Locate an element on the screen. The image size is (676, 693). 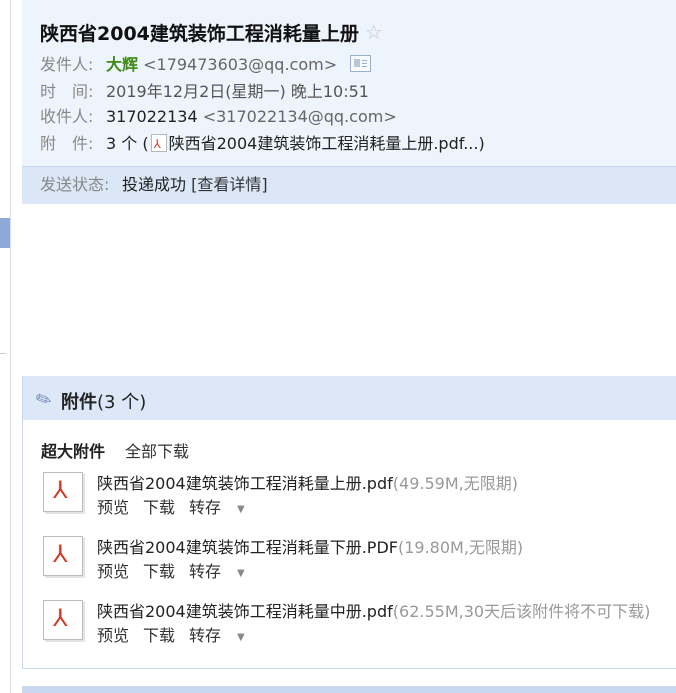
attachment-label: 附 件: is located at coordinates (67, 143).